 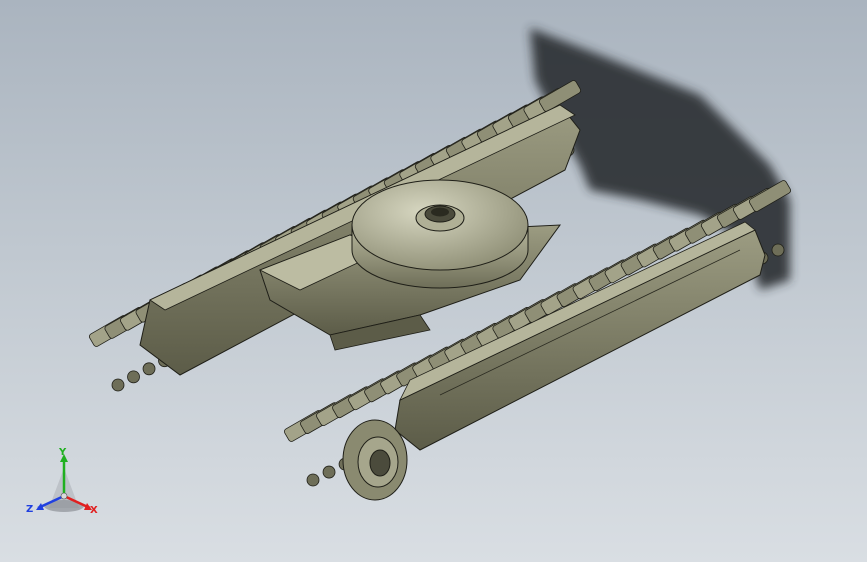 I want to click on axis-label-z: Z, so click(x=30, y=509).